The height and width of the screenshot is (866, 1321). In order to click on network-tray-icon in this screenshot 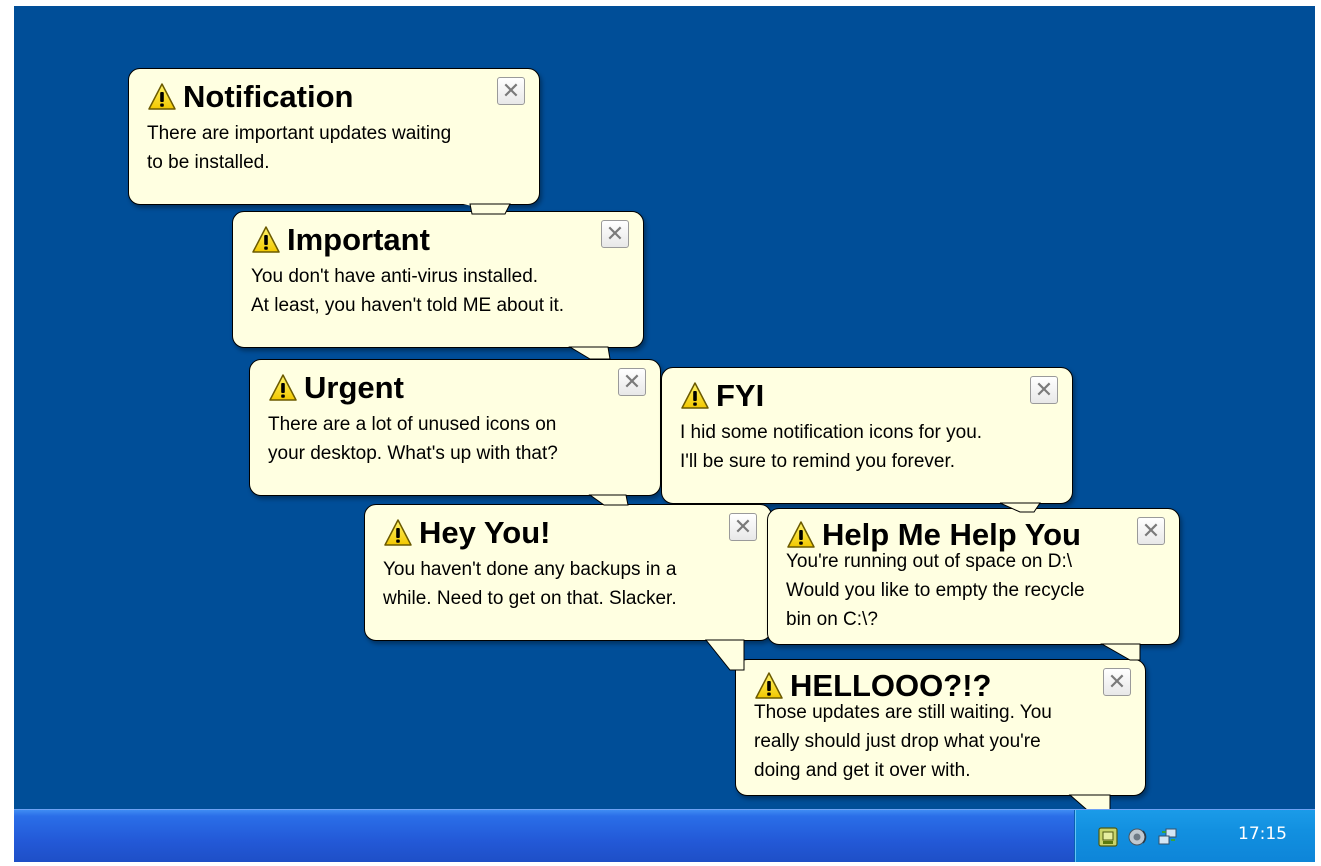, I will do `click(1168, 837)`.